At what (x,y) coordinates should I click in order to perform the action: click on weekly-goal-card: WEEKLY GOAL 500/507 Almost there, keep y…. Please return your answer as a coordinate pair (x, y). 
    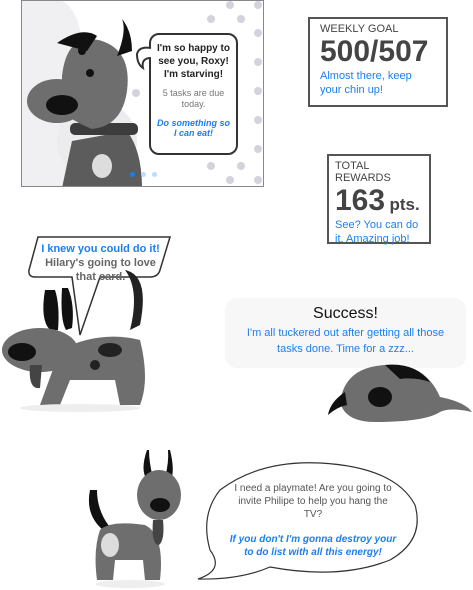
    Looking at the image, I should click on (378, 62).